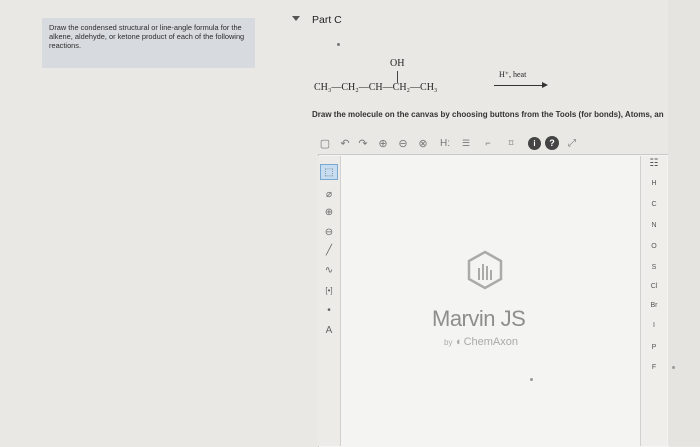 This screenshot has width=700, height=447. What do you see at coordinates (383, 143) in the screenshot?
I see `zoom-in-icon: ⊕` at bounding box center [383, 143].